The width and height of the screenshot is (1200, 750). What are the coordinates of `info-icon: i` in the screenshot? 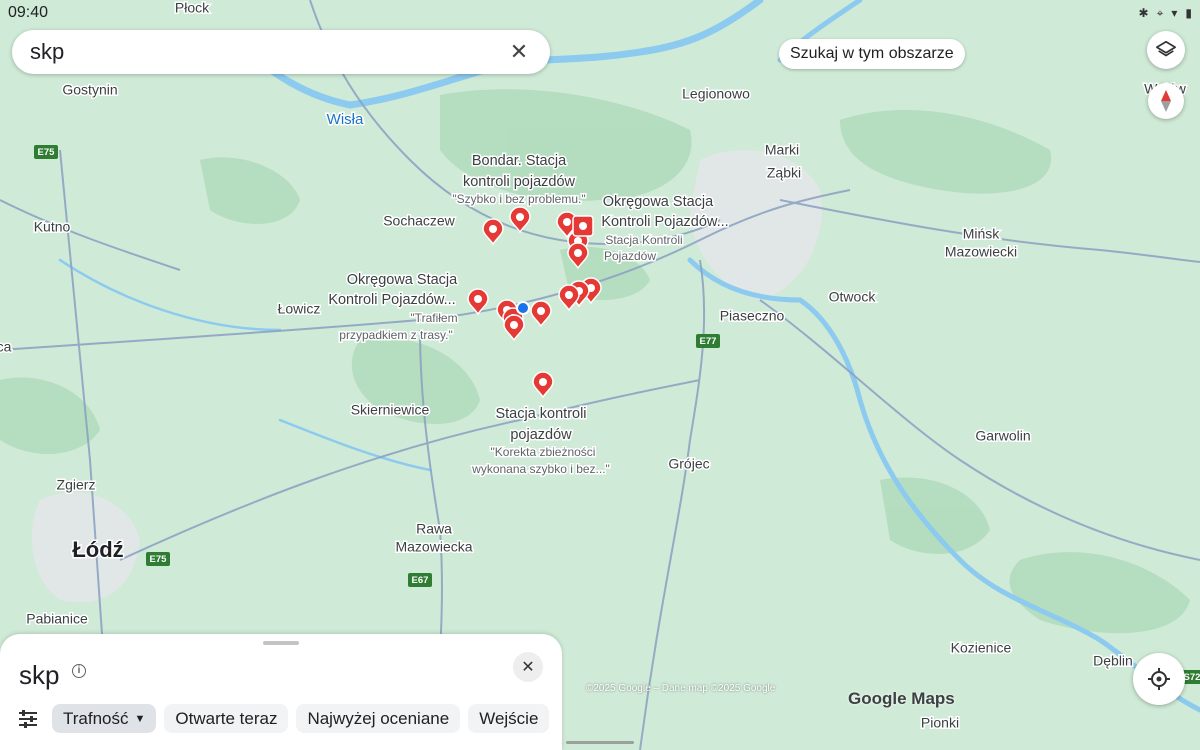 It's located at (79, 671).